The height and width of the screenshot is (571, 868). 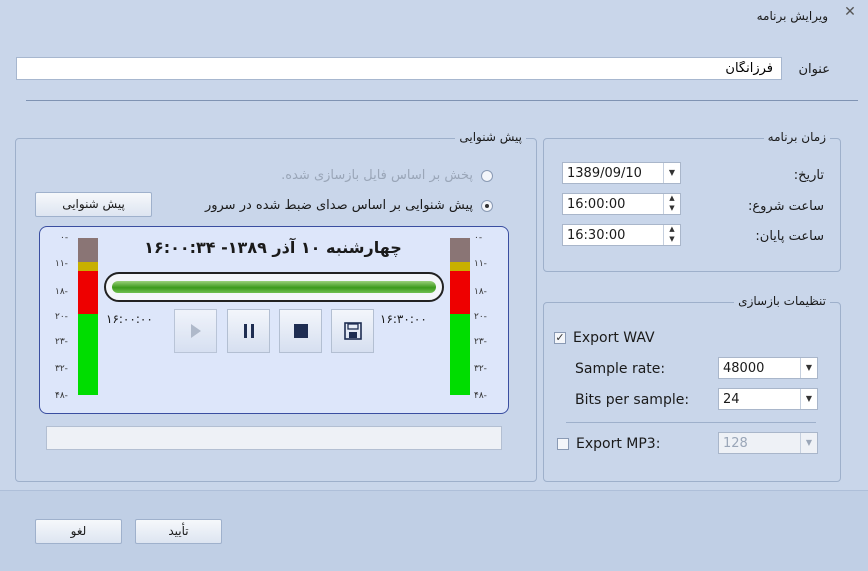 I want to click on right-tick: ۳۲-, so click(x=480, y=369).